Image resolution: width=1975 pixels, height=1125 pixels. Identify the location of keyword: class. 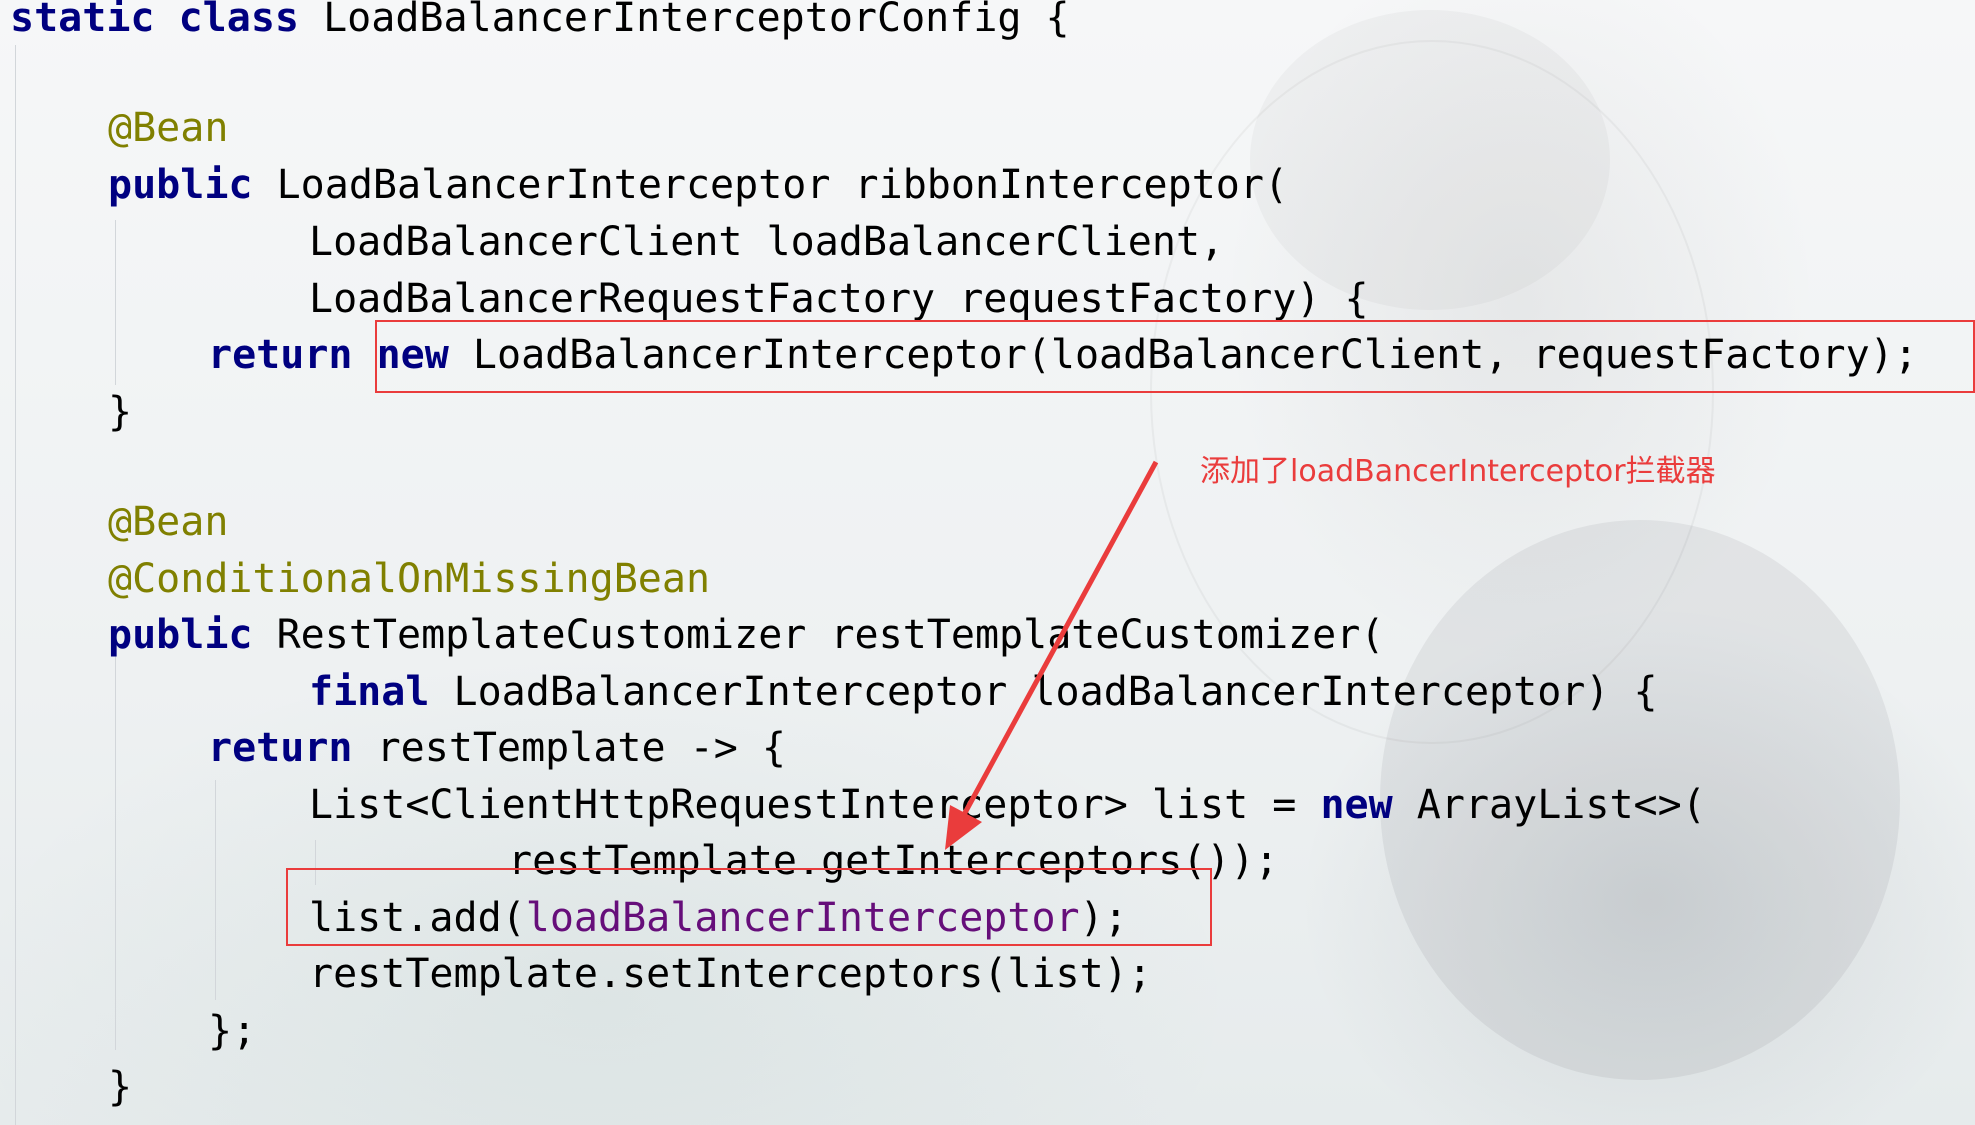
(239, 20).